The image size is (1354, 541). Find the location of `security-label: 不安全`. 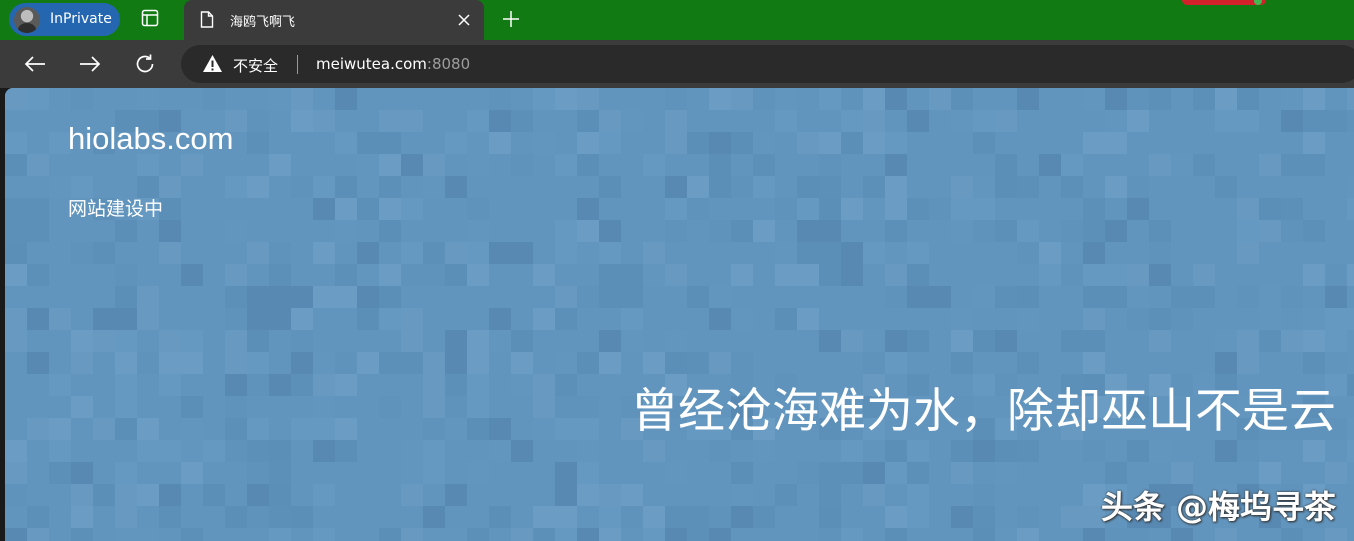

security-label: 不安全 is located at coordinates (255, 65).